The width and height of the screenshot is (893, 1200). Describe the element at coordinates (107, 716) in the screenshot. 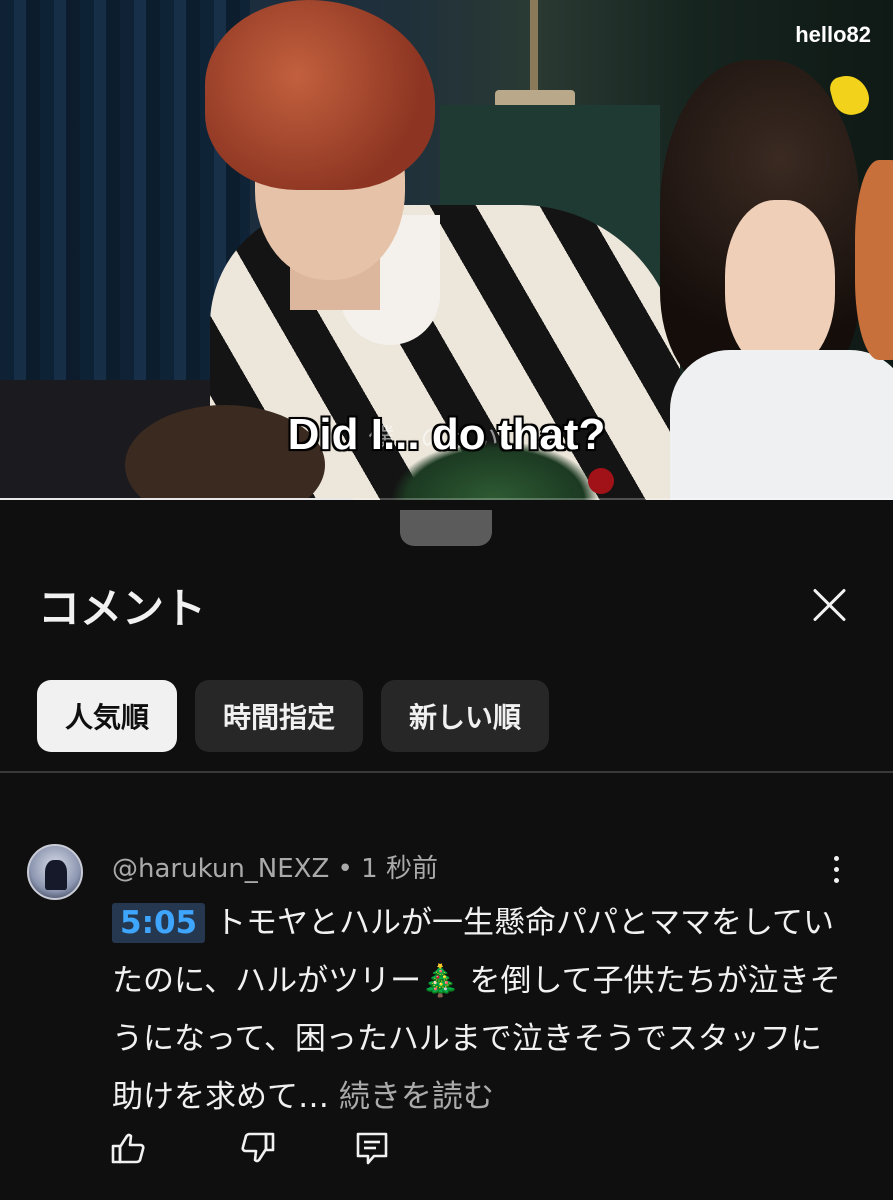

I see `chip-popular: 人気順` at that location.